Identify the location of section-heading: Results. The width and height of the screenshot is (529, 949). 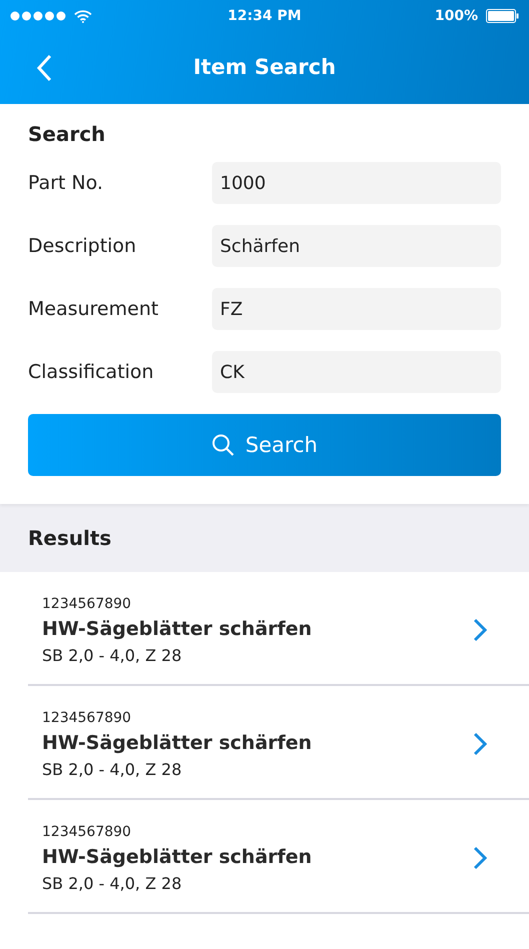
(70, 538).